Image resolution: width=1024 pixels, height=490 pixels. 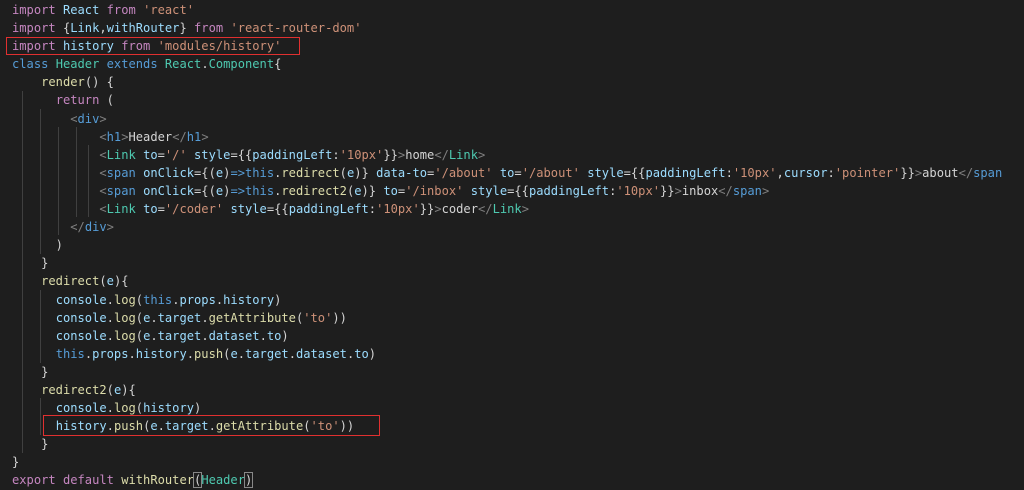 What do you see at coordinates (70, 281) in the screenshot?
I see `code-token: redirect` at bounding box center [70, 281].